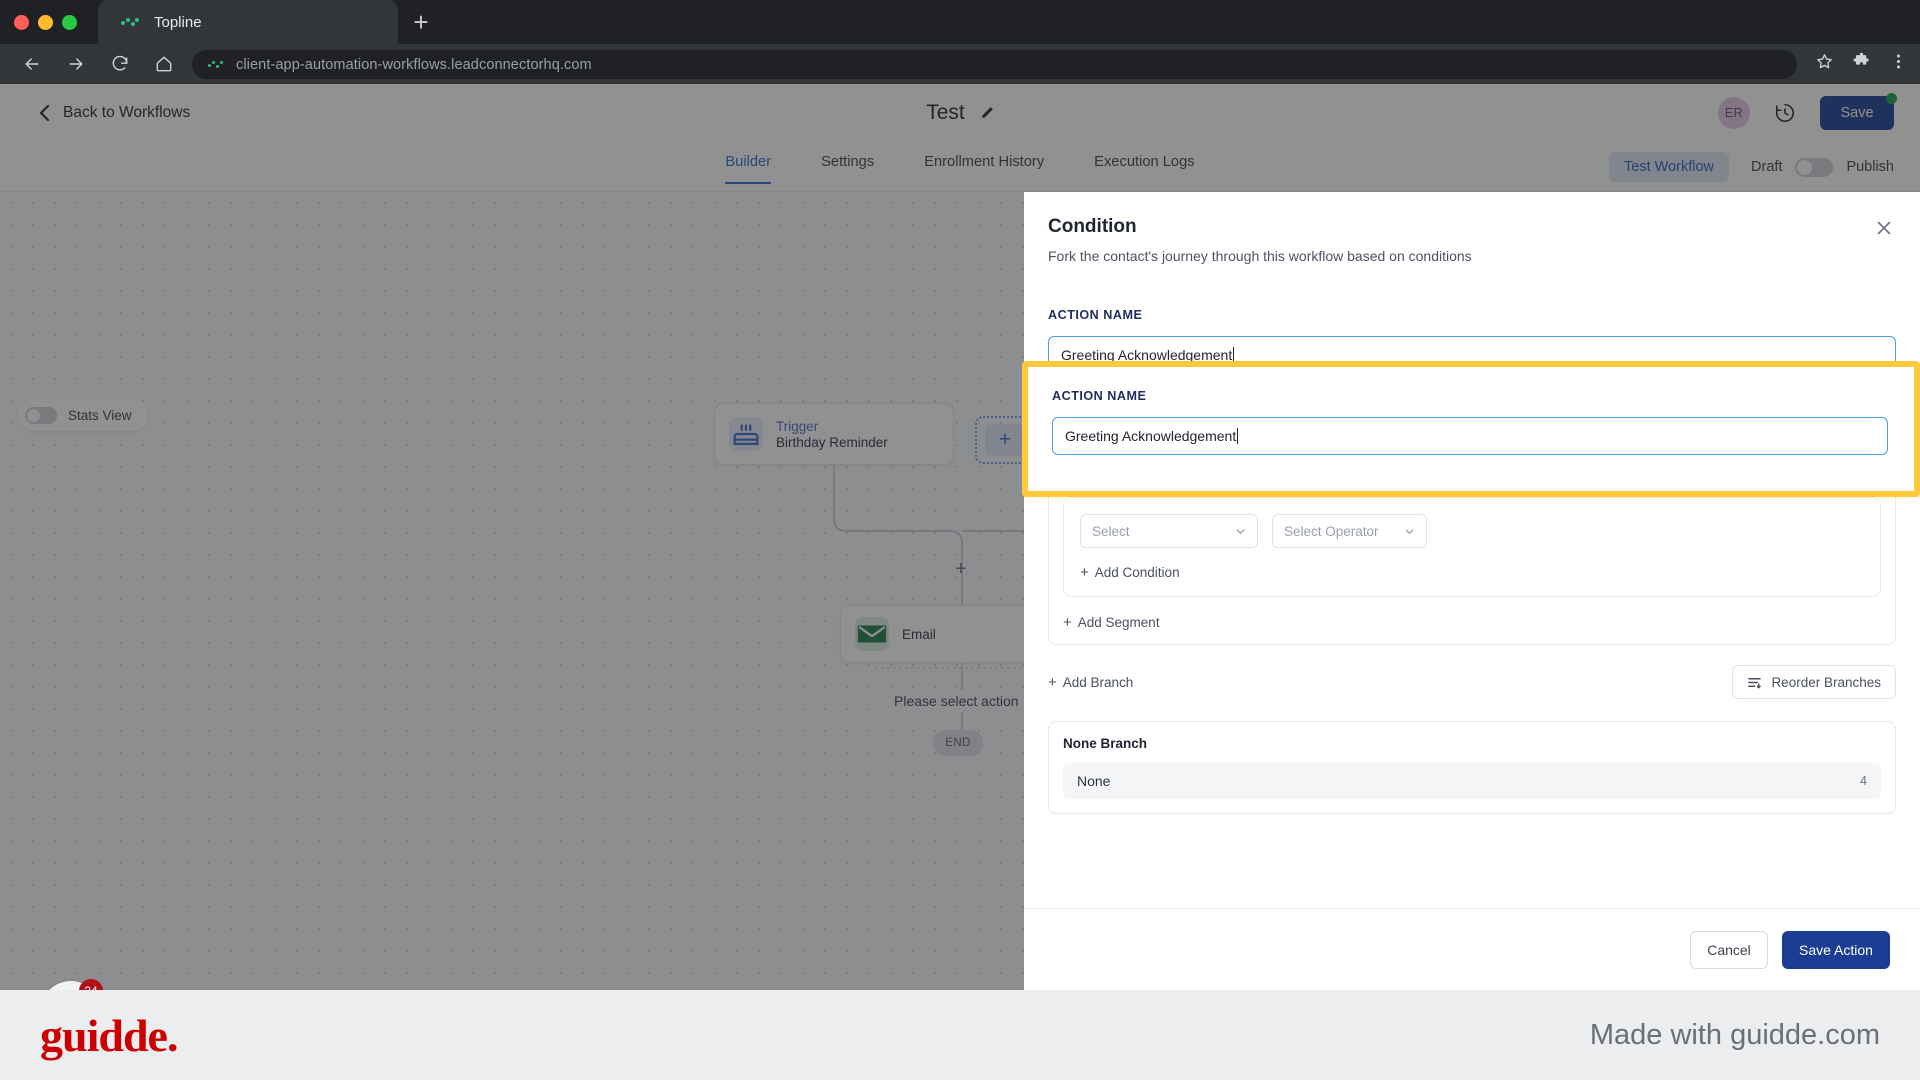  Describe the element at coordinates (1151, 436) in the screenshot. I see `action-name-value-highlighted: Greeting Acknowledgement` at that location.